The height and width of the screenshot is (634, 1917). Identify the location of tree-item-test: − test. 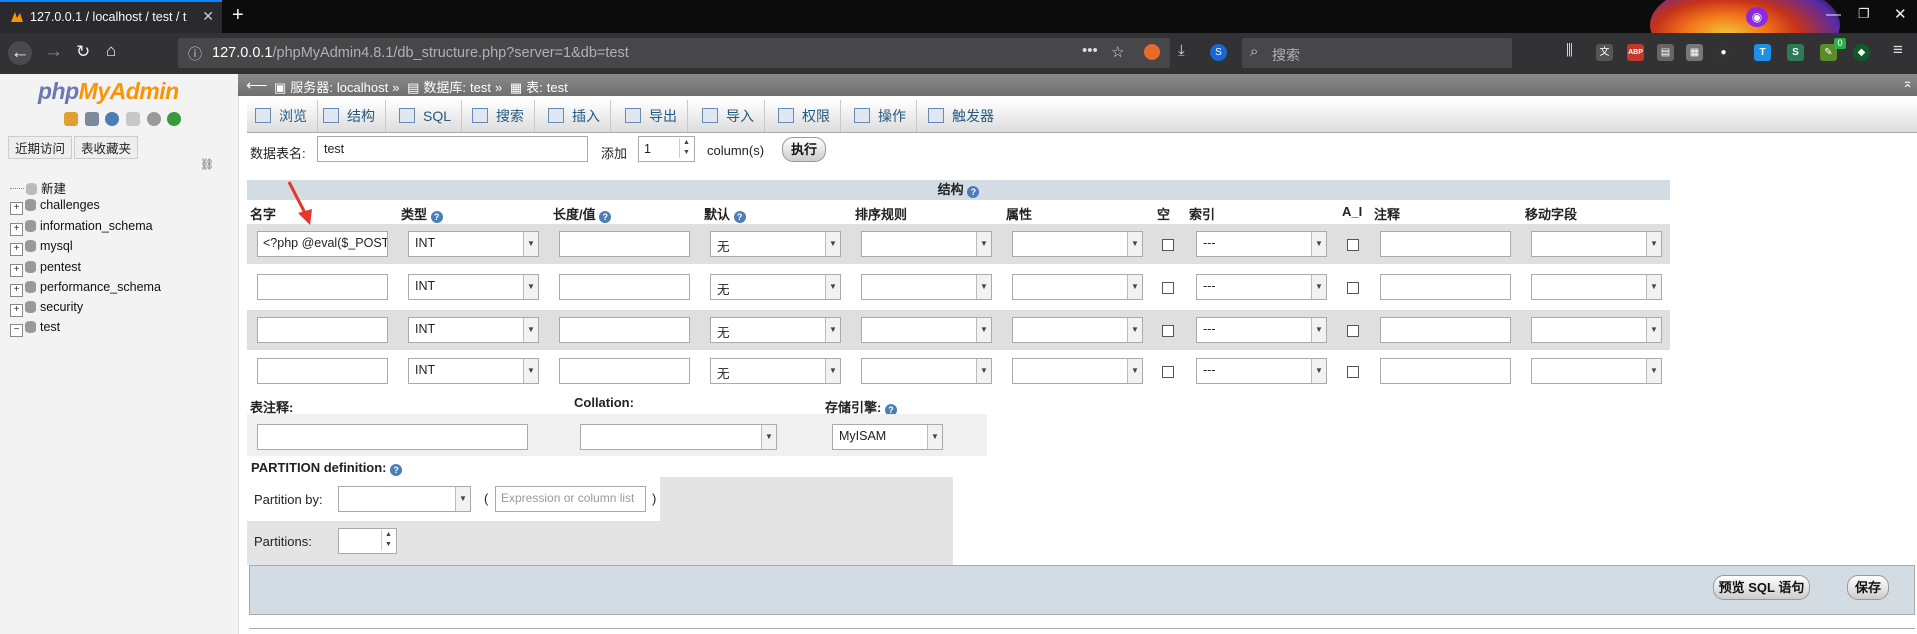
(35, 328).